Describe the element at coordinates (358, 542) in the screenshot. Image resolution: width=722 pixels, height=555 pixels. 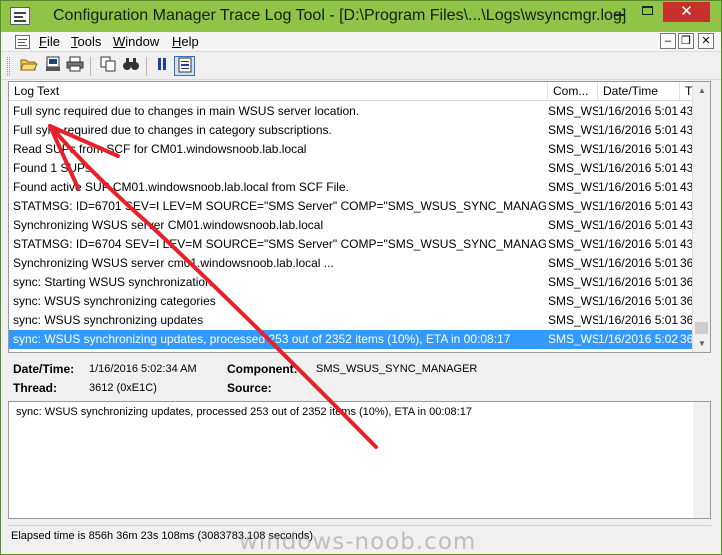
I see `watermark: windows-noob.com` at that location.